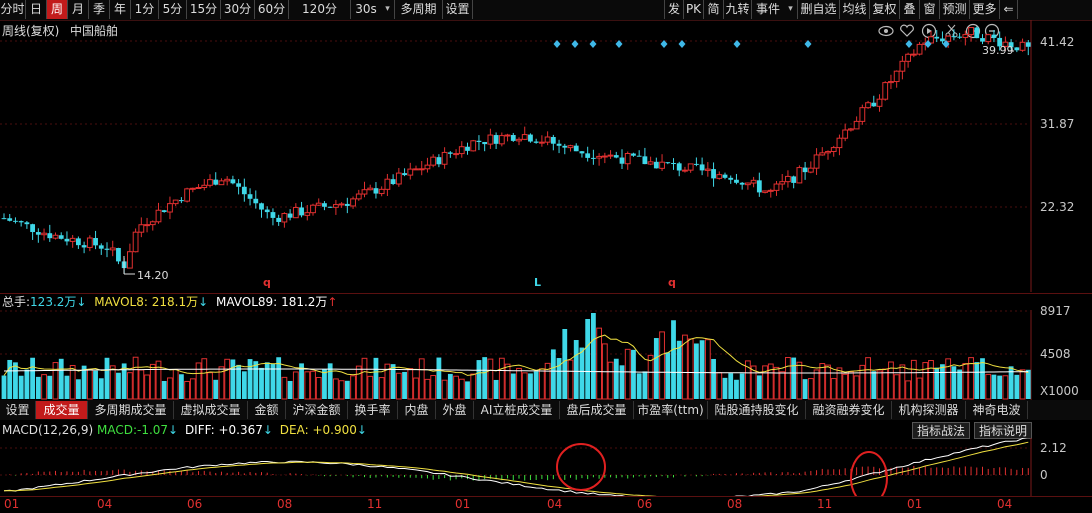  What do you see at coordinates (366, 9) in the screenshot?
I see `period-30s: 30s` at bounding box center [366, 9].